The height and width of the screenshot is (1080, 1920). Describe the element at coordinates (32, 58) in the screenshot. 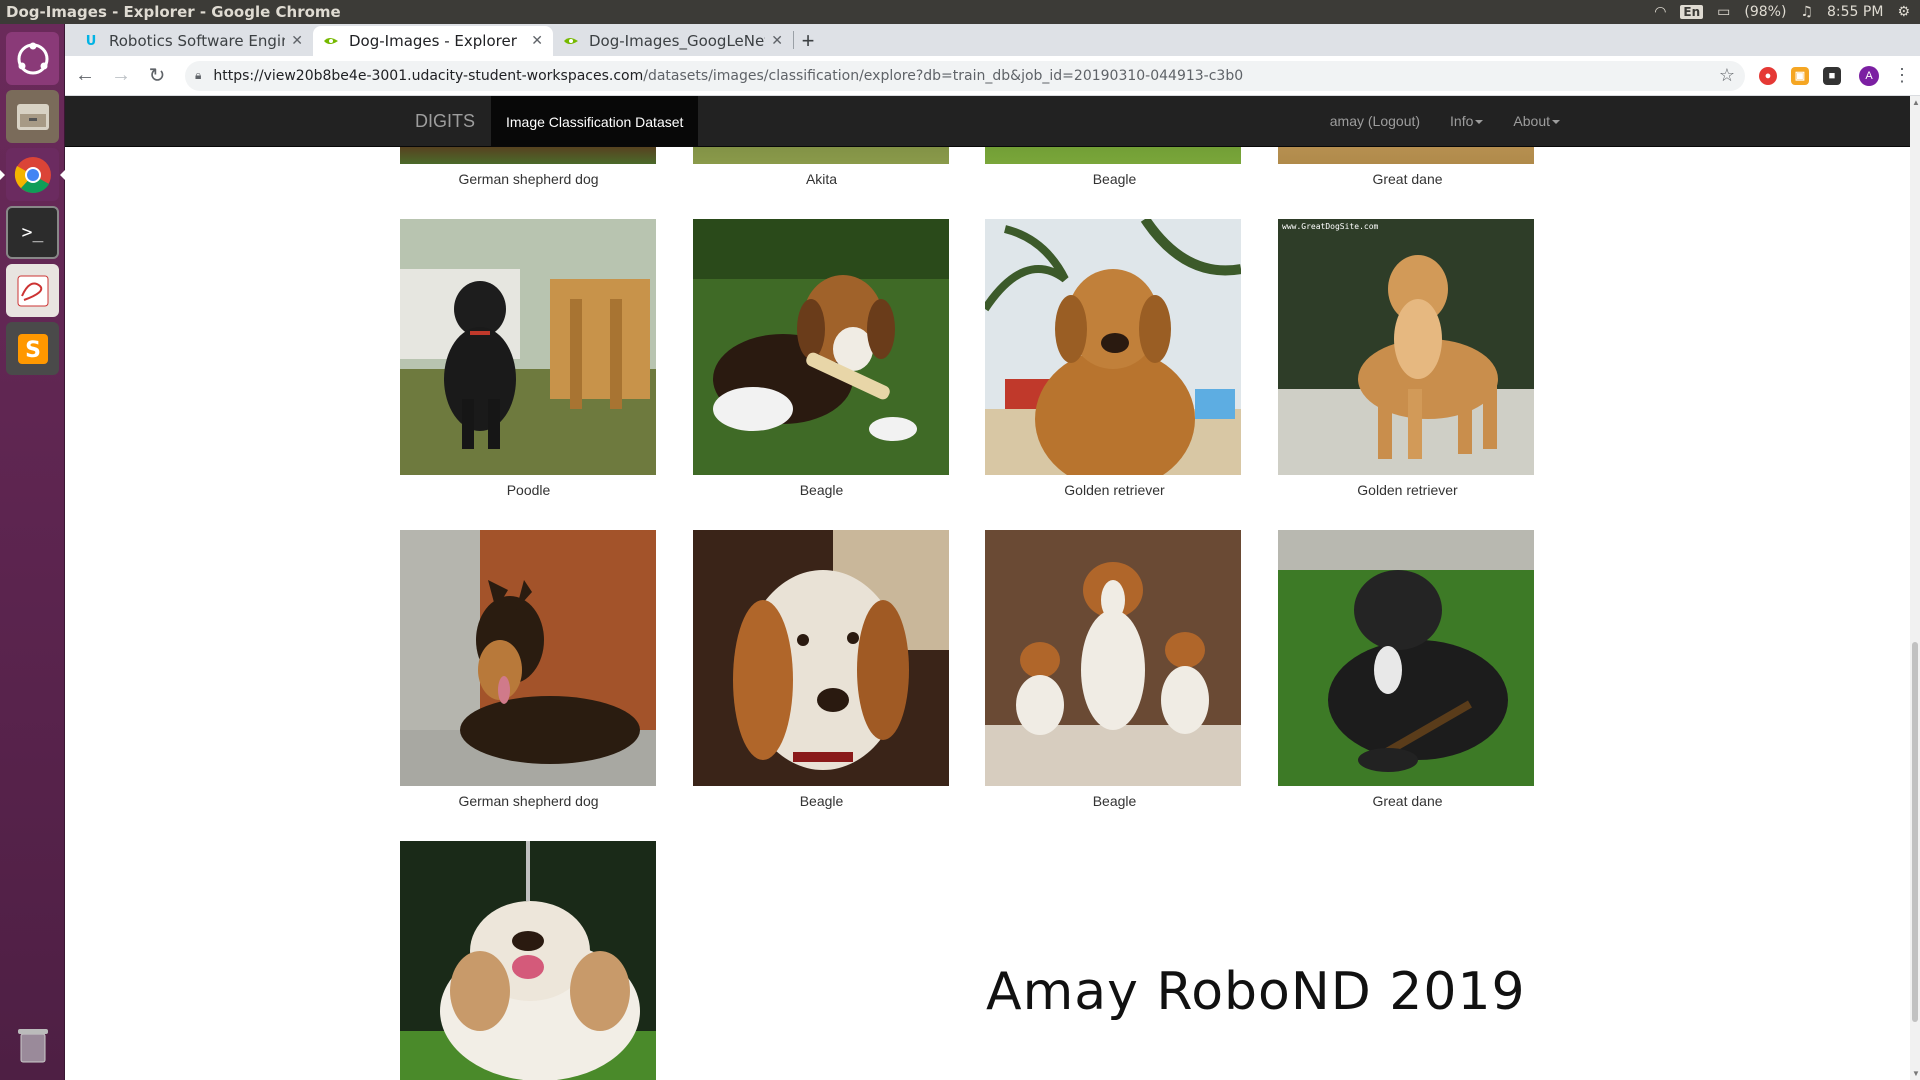

I see `ubuntu-dash-icon` at that location.